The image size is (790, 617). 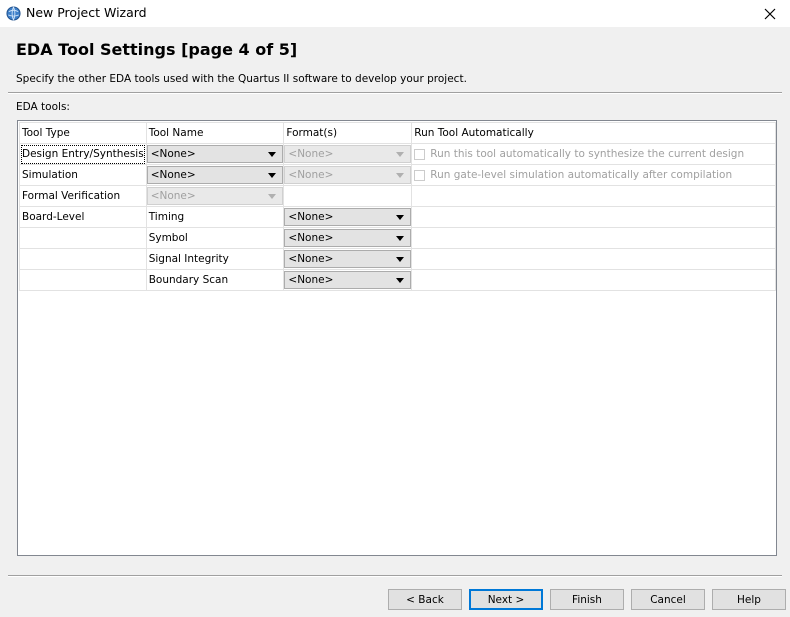 I want to click on tool-type-cell: Simulation, so click(x=83, y=175).